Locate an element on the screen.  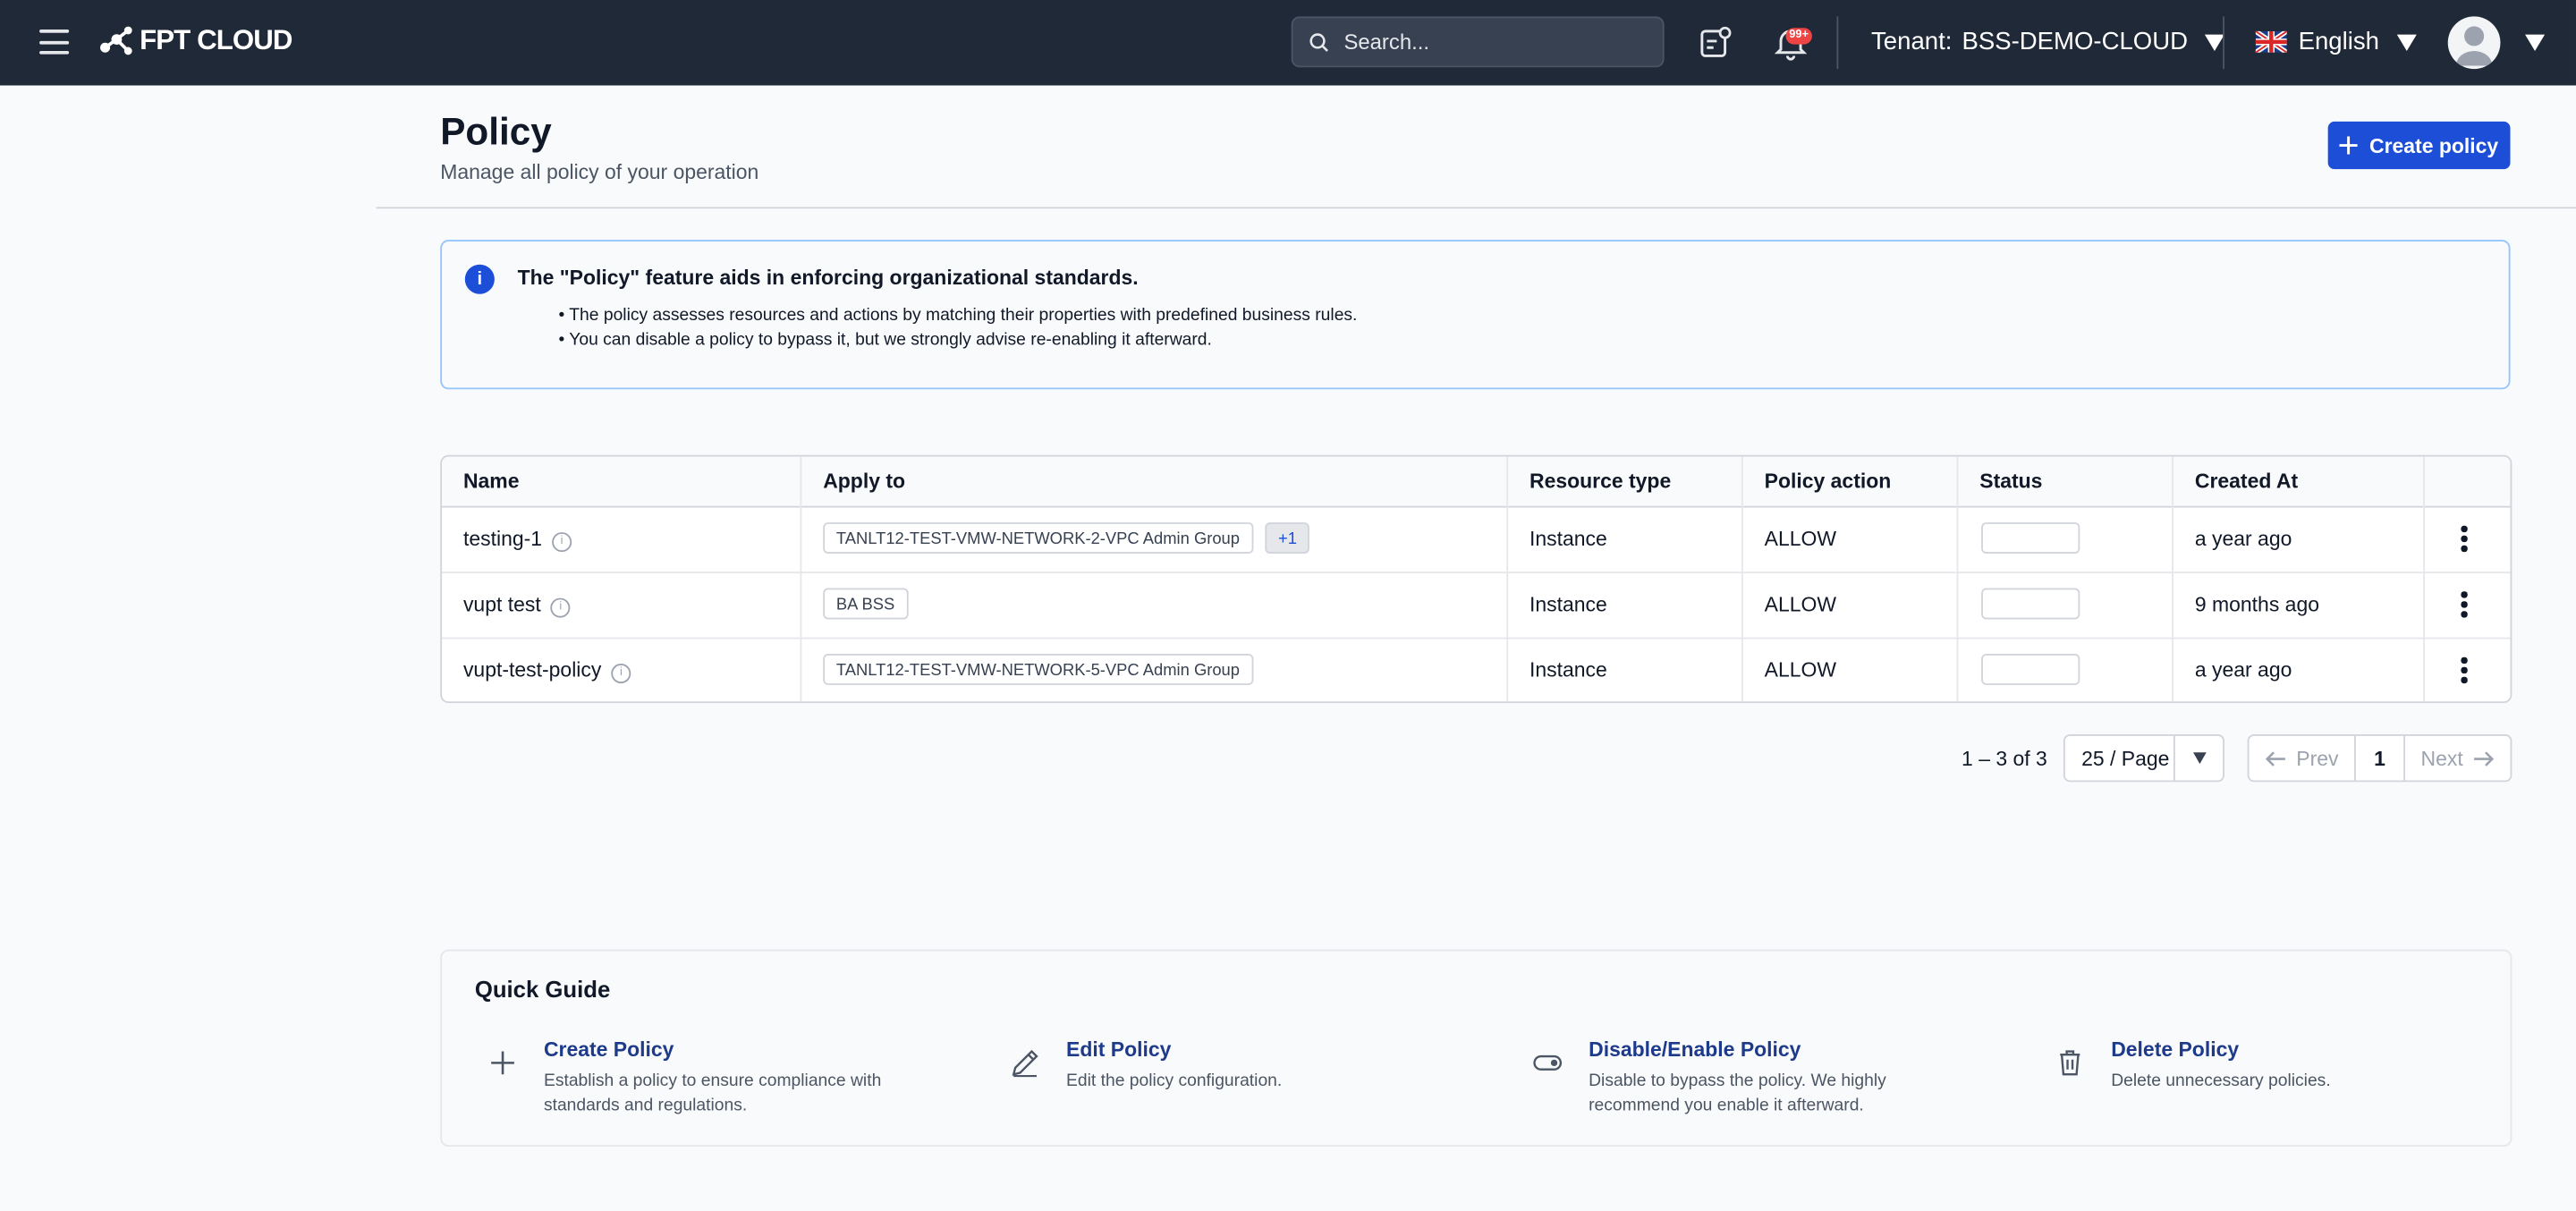
column-header-resource-type: Resource type is located at coordinates (1600, 482).